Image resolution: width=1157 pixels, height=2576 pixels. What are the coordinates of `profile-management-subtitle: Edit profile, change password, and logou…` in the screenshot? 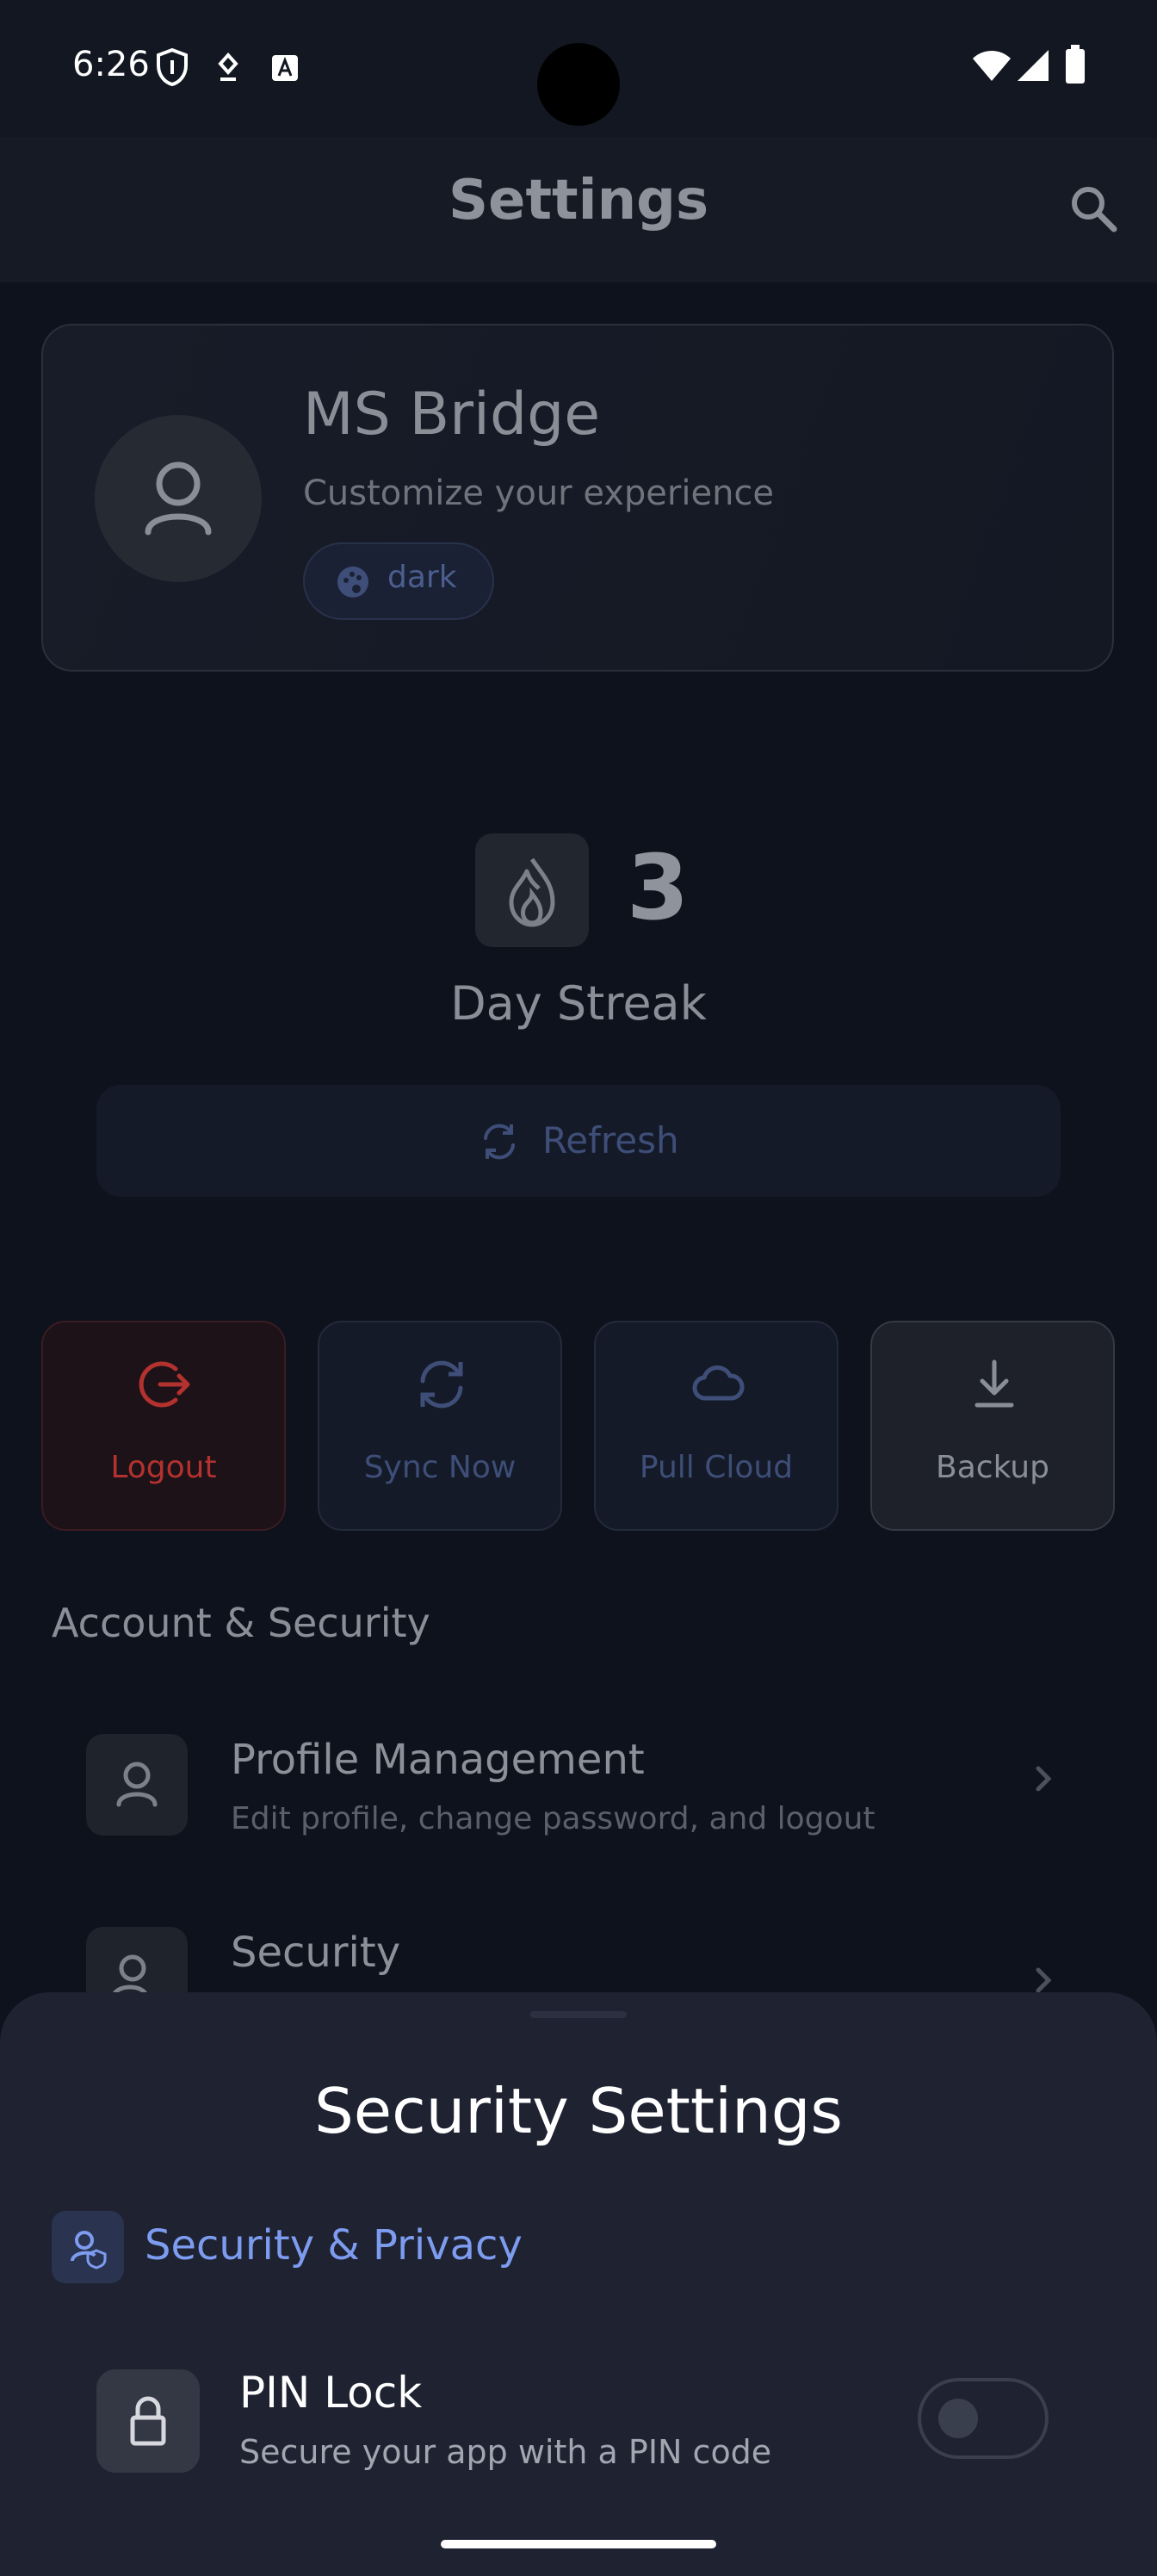 It's located at (553, 1818).